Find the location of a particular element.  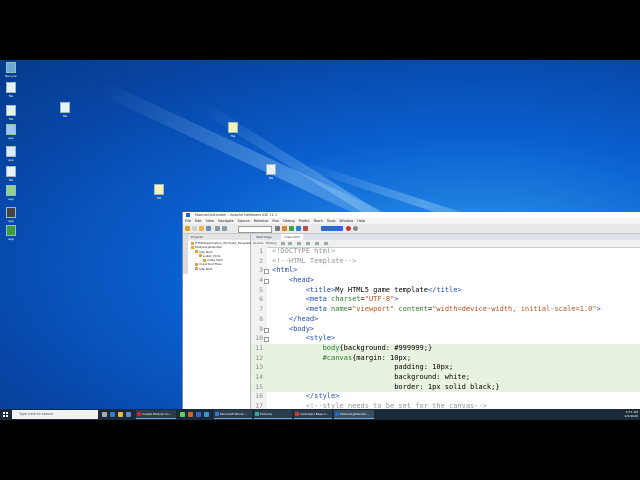

source-tab: Source is located at coordinates (258, 243).